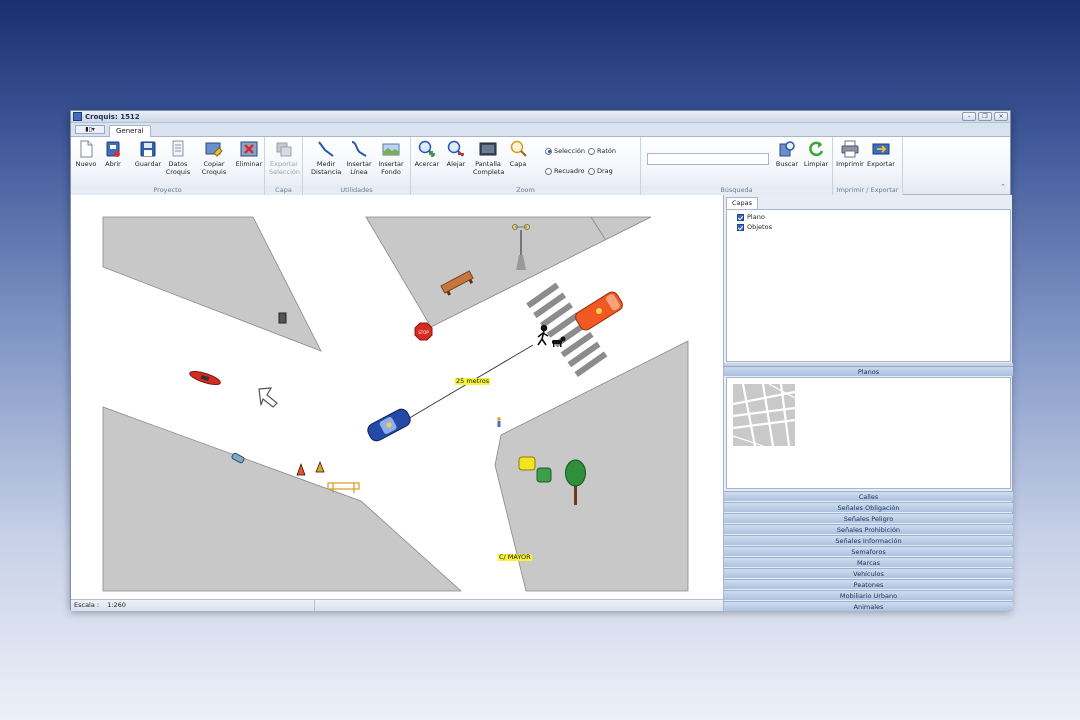  What do you see at coordinates (499, 422) in the screenshot?
I see `small-person-icon` at bounding box center [499, 422].